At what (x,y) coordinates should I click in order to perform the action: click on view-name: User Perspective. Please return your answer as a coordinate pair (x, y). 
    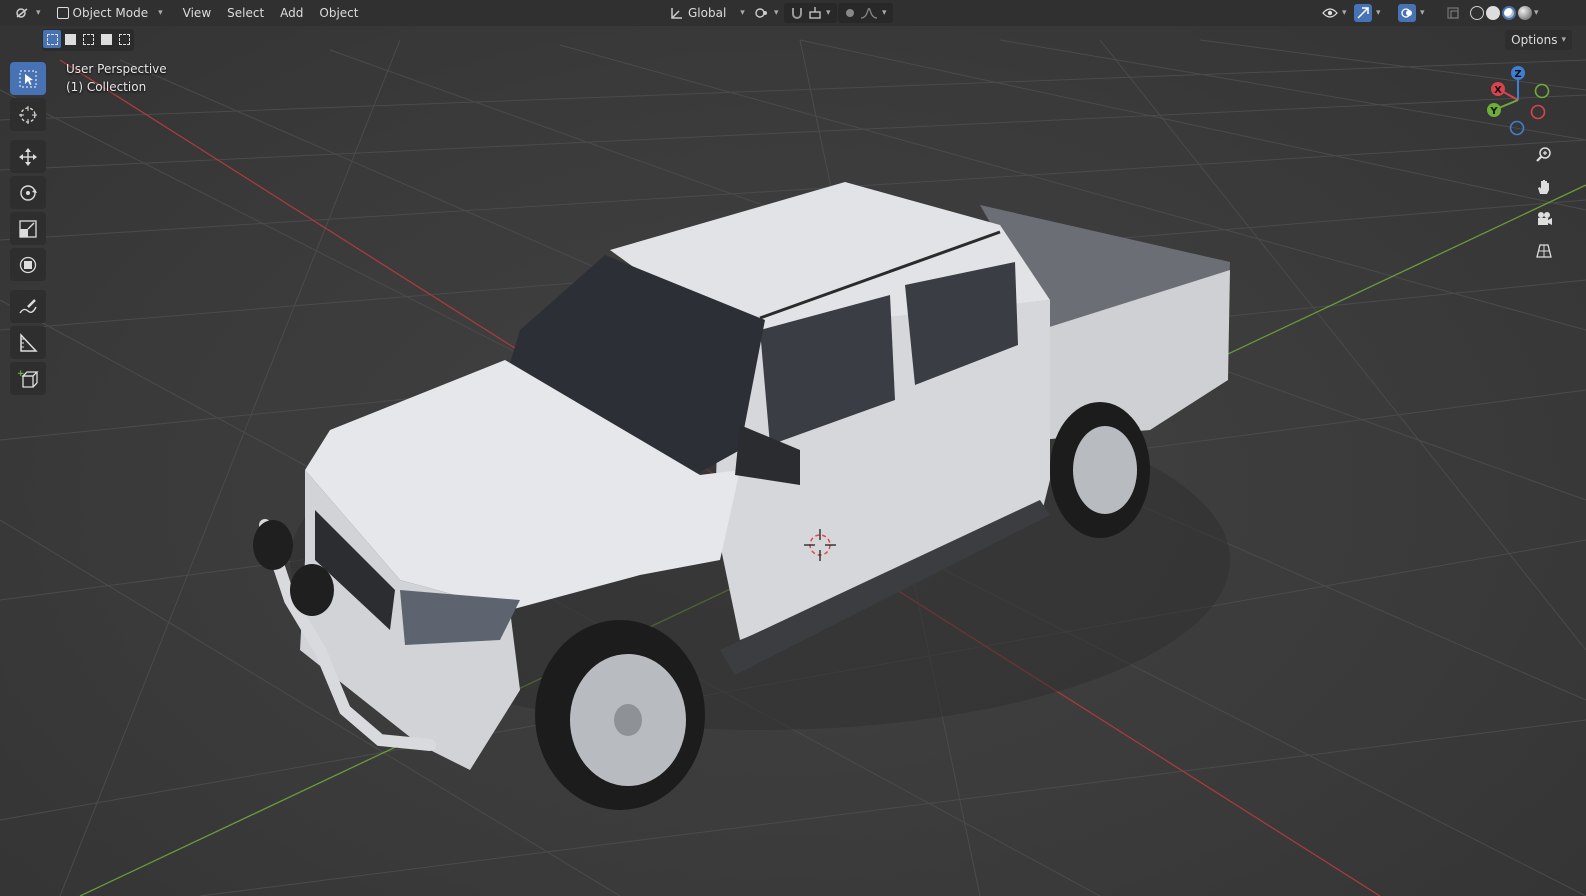
    Looking at the image, I should click on (116, 69).